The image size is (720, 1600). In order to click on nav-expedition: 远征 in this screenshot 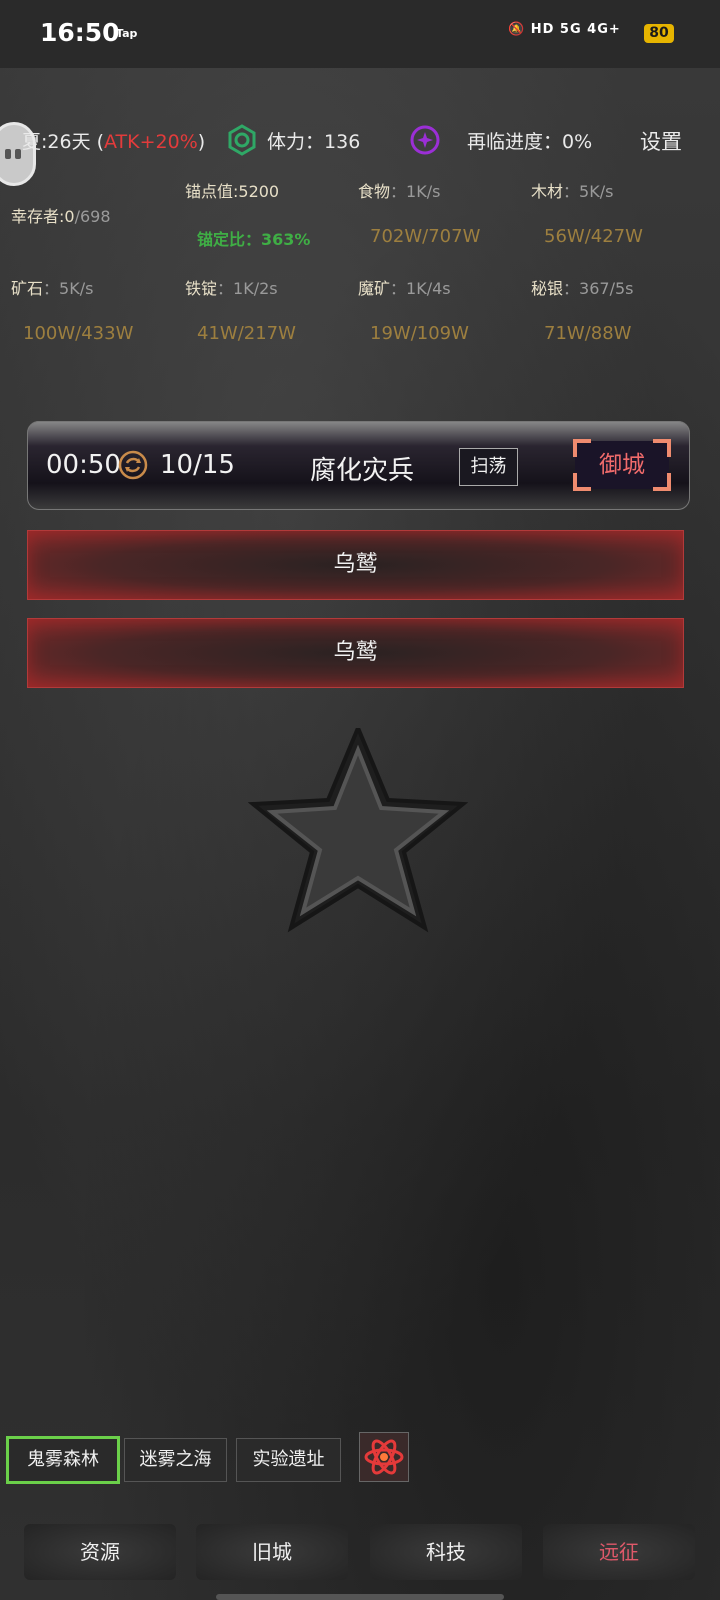, I will do `click(619, 1552)`.